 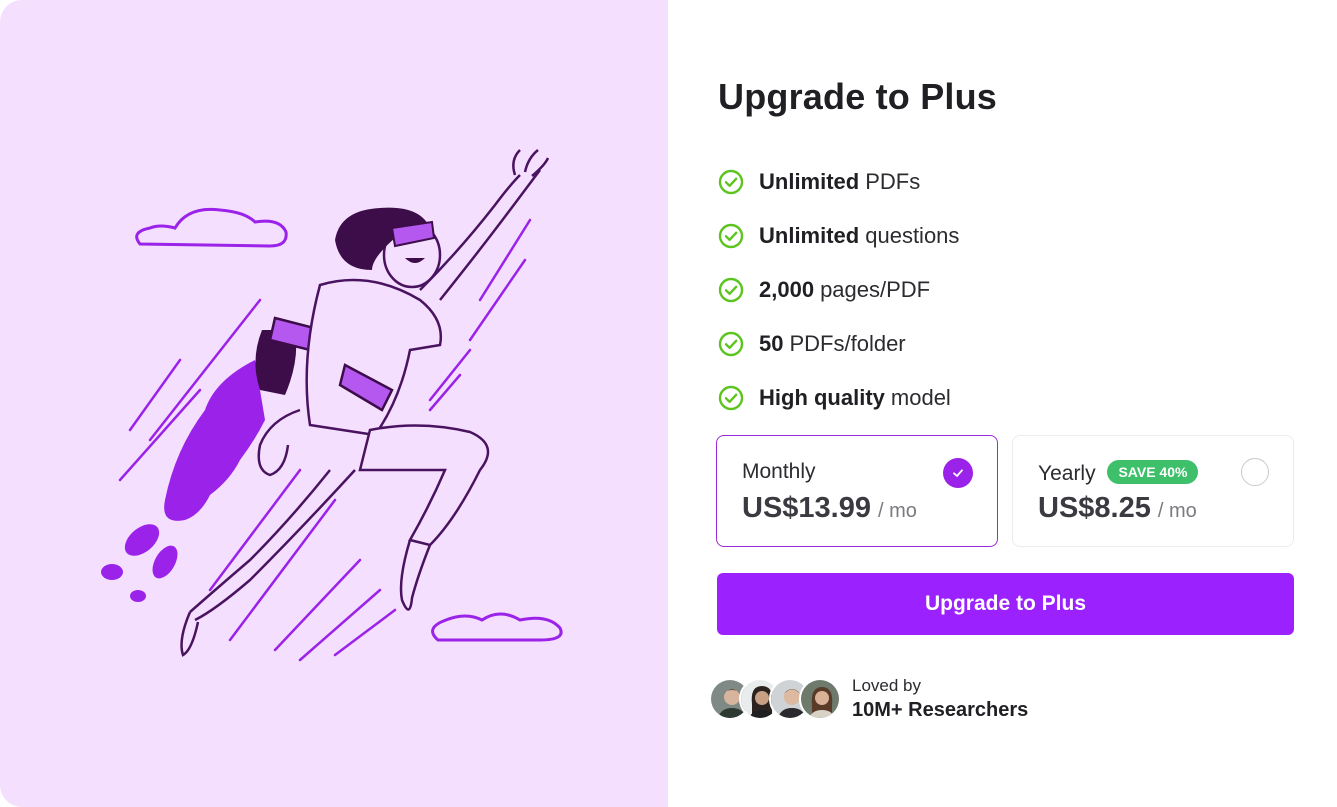 What do you see at coordinates (779, 471) in the screenshot?
I see `plan-name: Monthly` at bounding box center [779, 471].